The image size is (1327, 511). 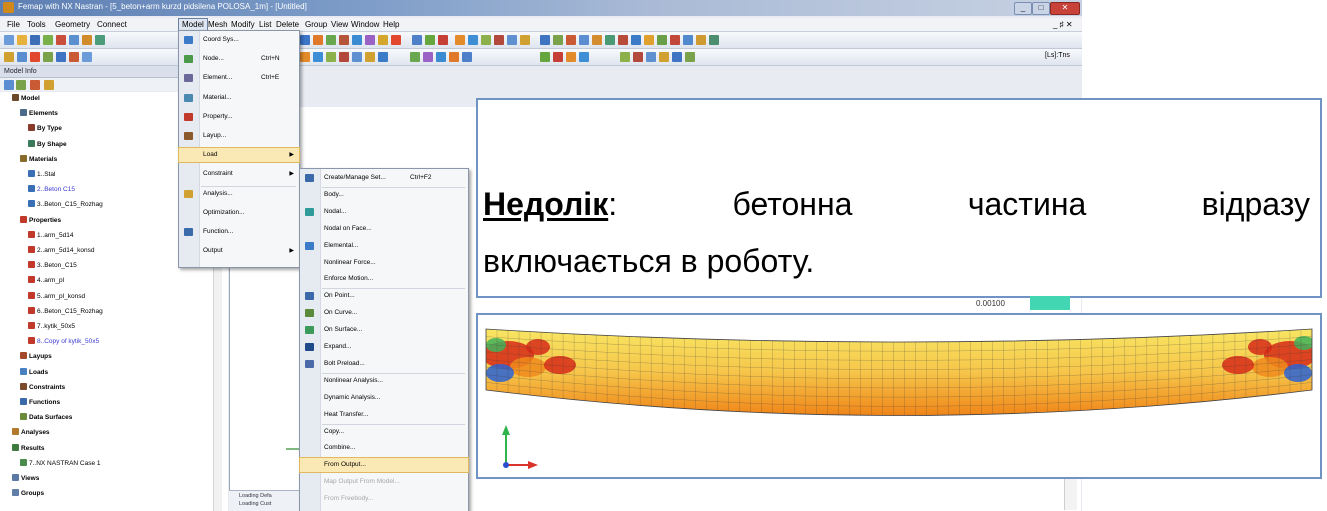 I want to click on tree-node: Results, so click(x=28, y=448).